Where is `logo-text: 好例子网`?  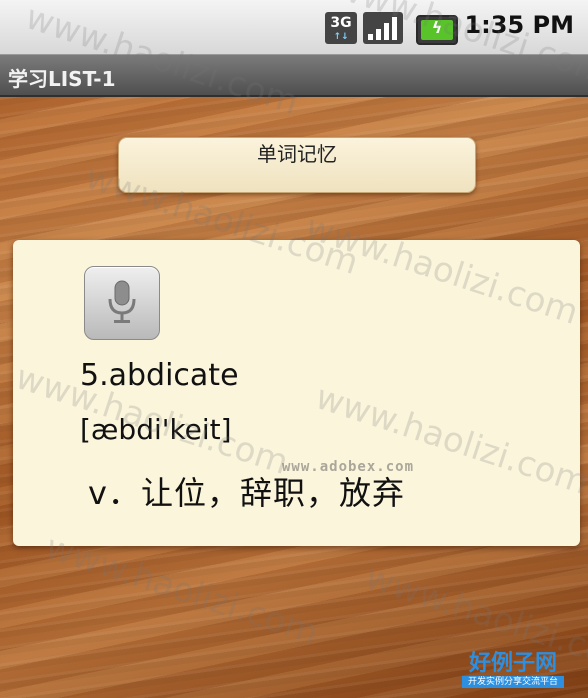 logo-text: 好例子网 is located at coordinates (512, 663).